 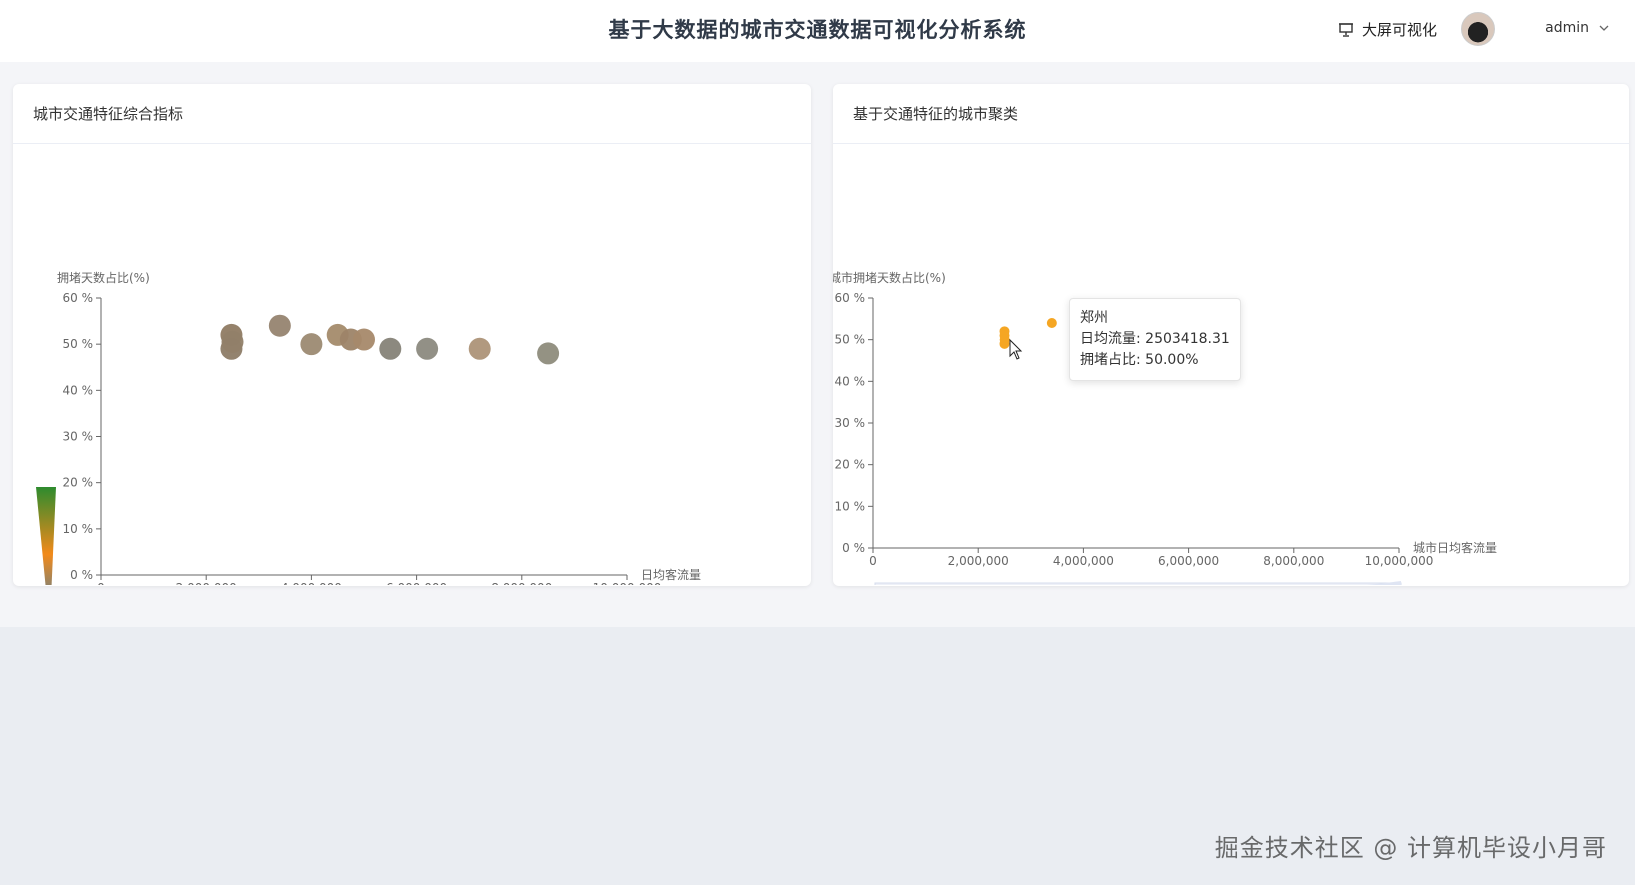 What do you see at coordinates (1410, 848) in the screenshot?
I see `watermark: 掘金技术社区 @ 计算机毕设小月哥` at bounding box center [1410, 848].